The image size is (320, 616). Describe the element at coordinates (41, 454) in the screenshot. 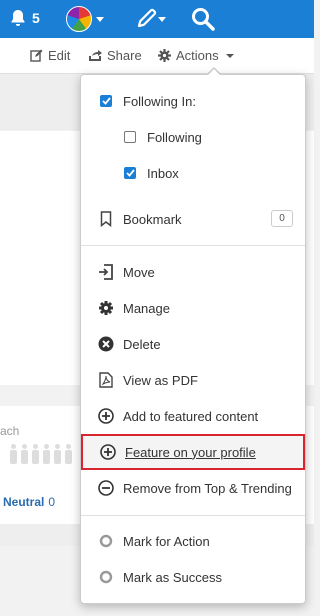

I see `people-icons` at that location.